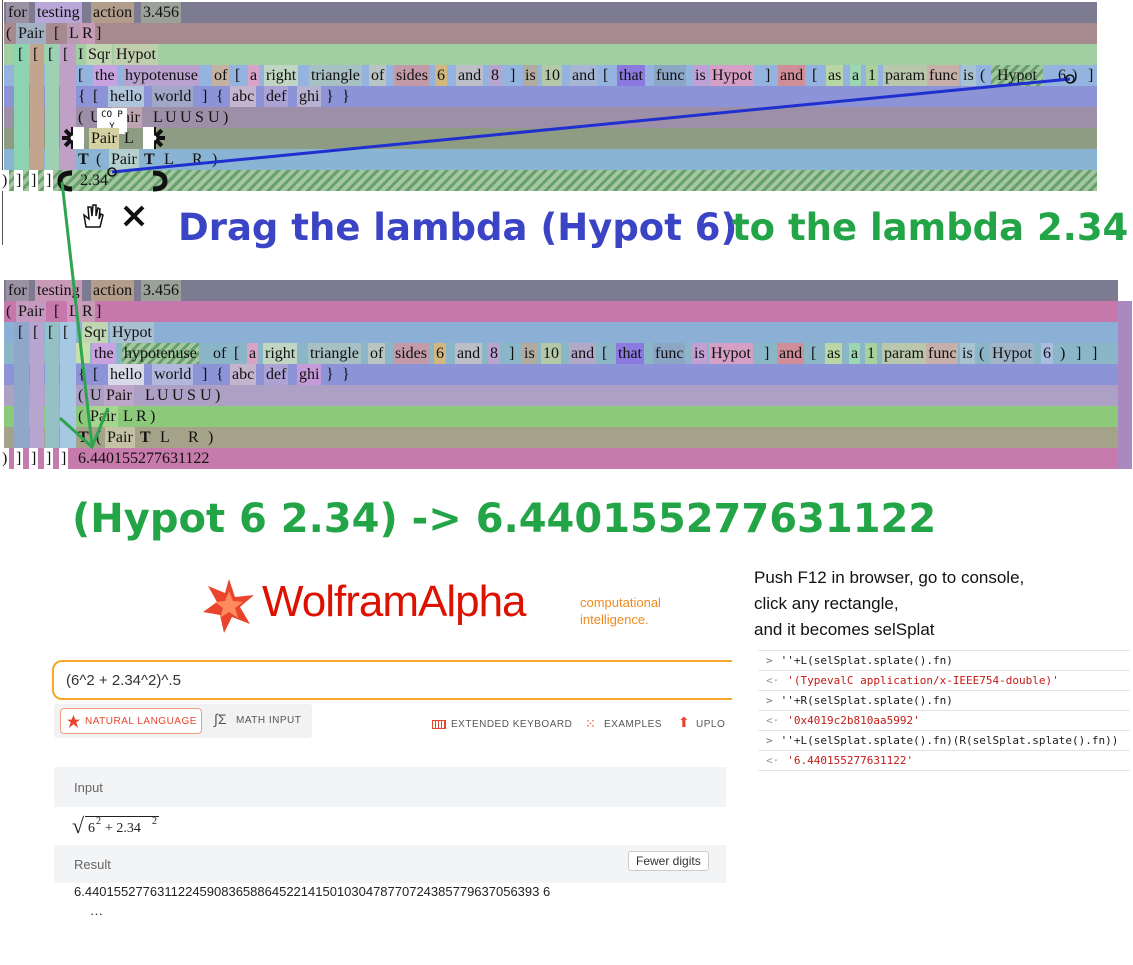  Describe the element at coordinates (171, 117) in the screenshot. I see `token: U` at that location.